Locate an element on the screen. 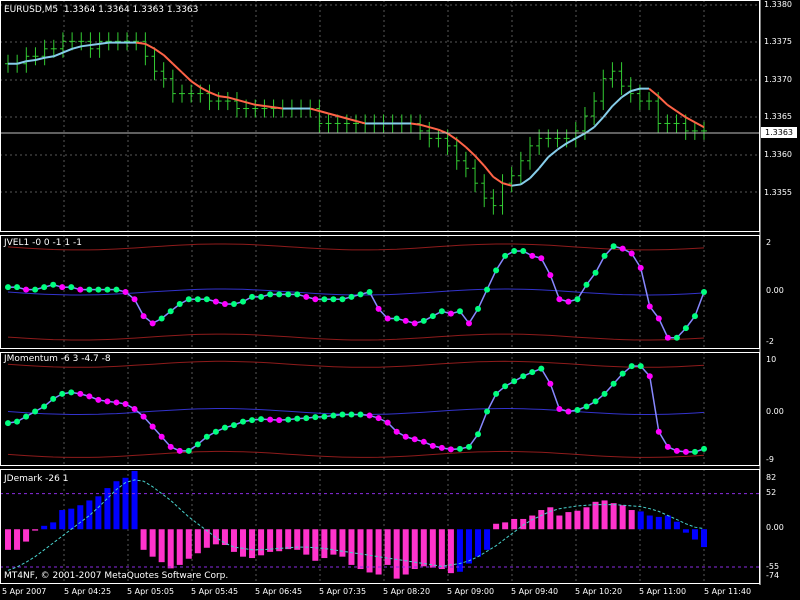 Image resolution: width=800 pixels, height=600 pixels. jmomentum-panel-title: JMomentum -6 3 -4.7 -8 is located at coordinates (57, 359).